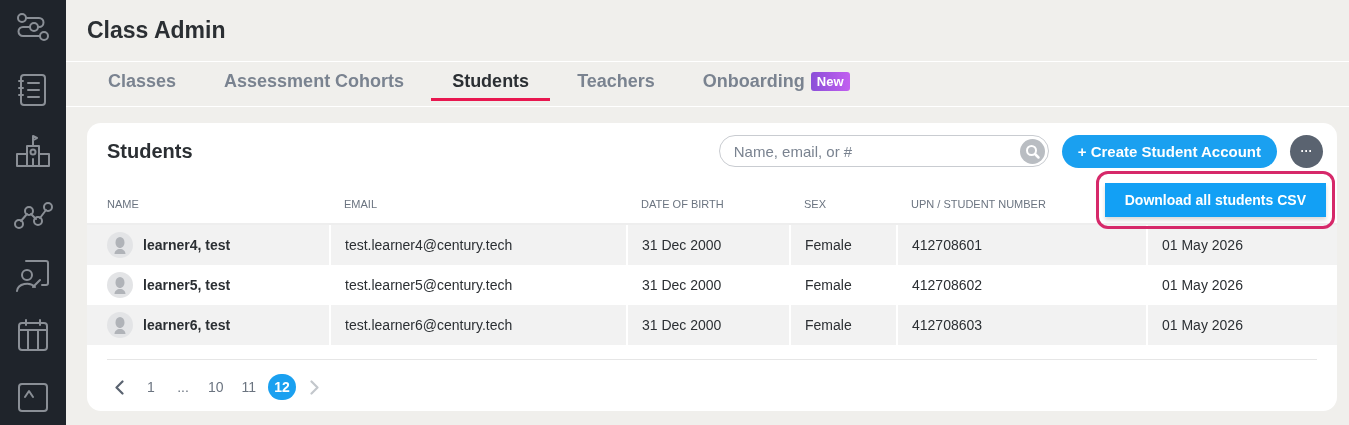 This screenshot has width=1349, height=425. What do you see at coordinates (249, 387) in the screenshot?
I see `page-button: 11` at bounding box center [249, 387].